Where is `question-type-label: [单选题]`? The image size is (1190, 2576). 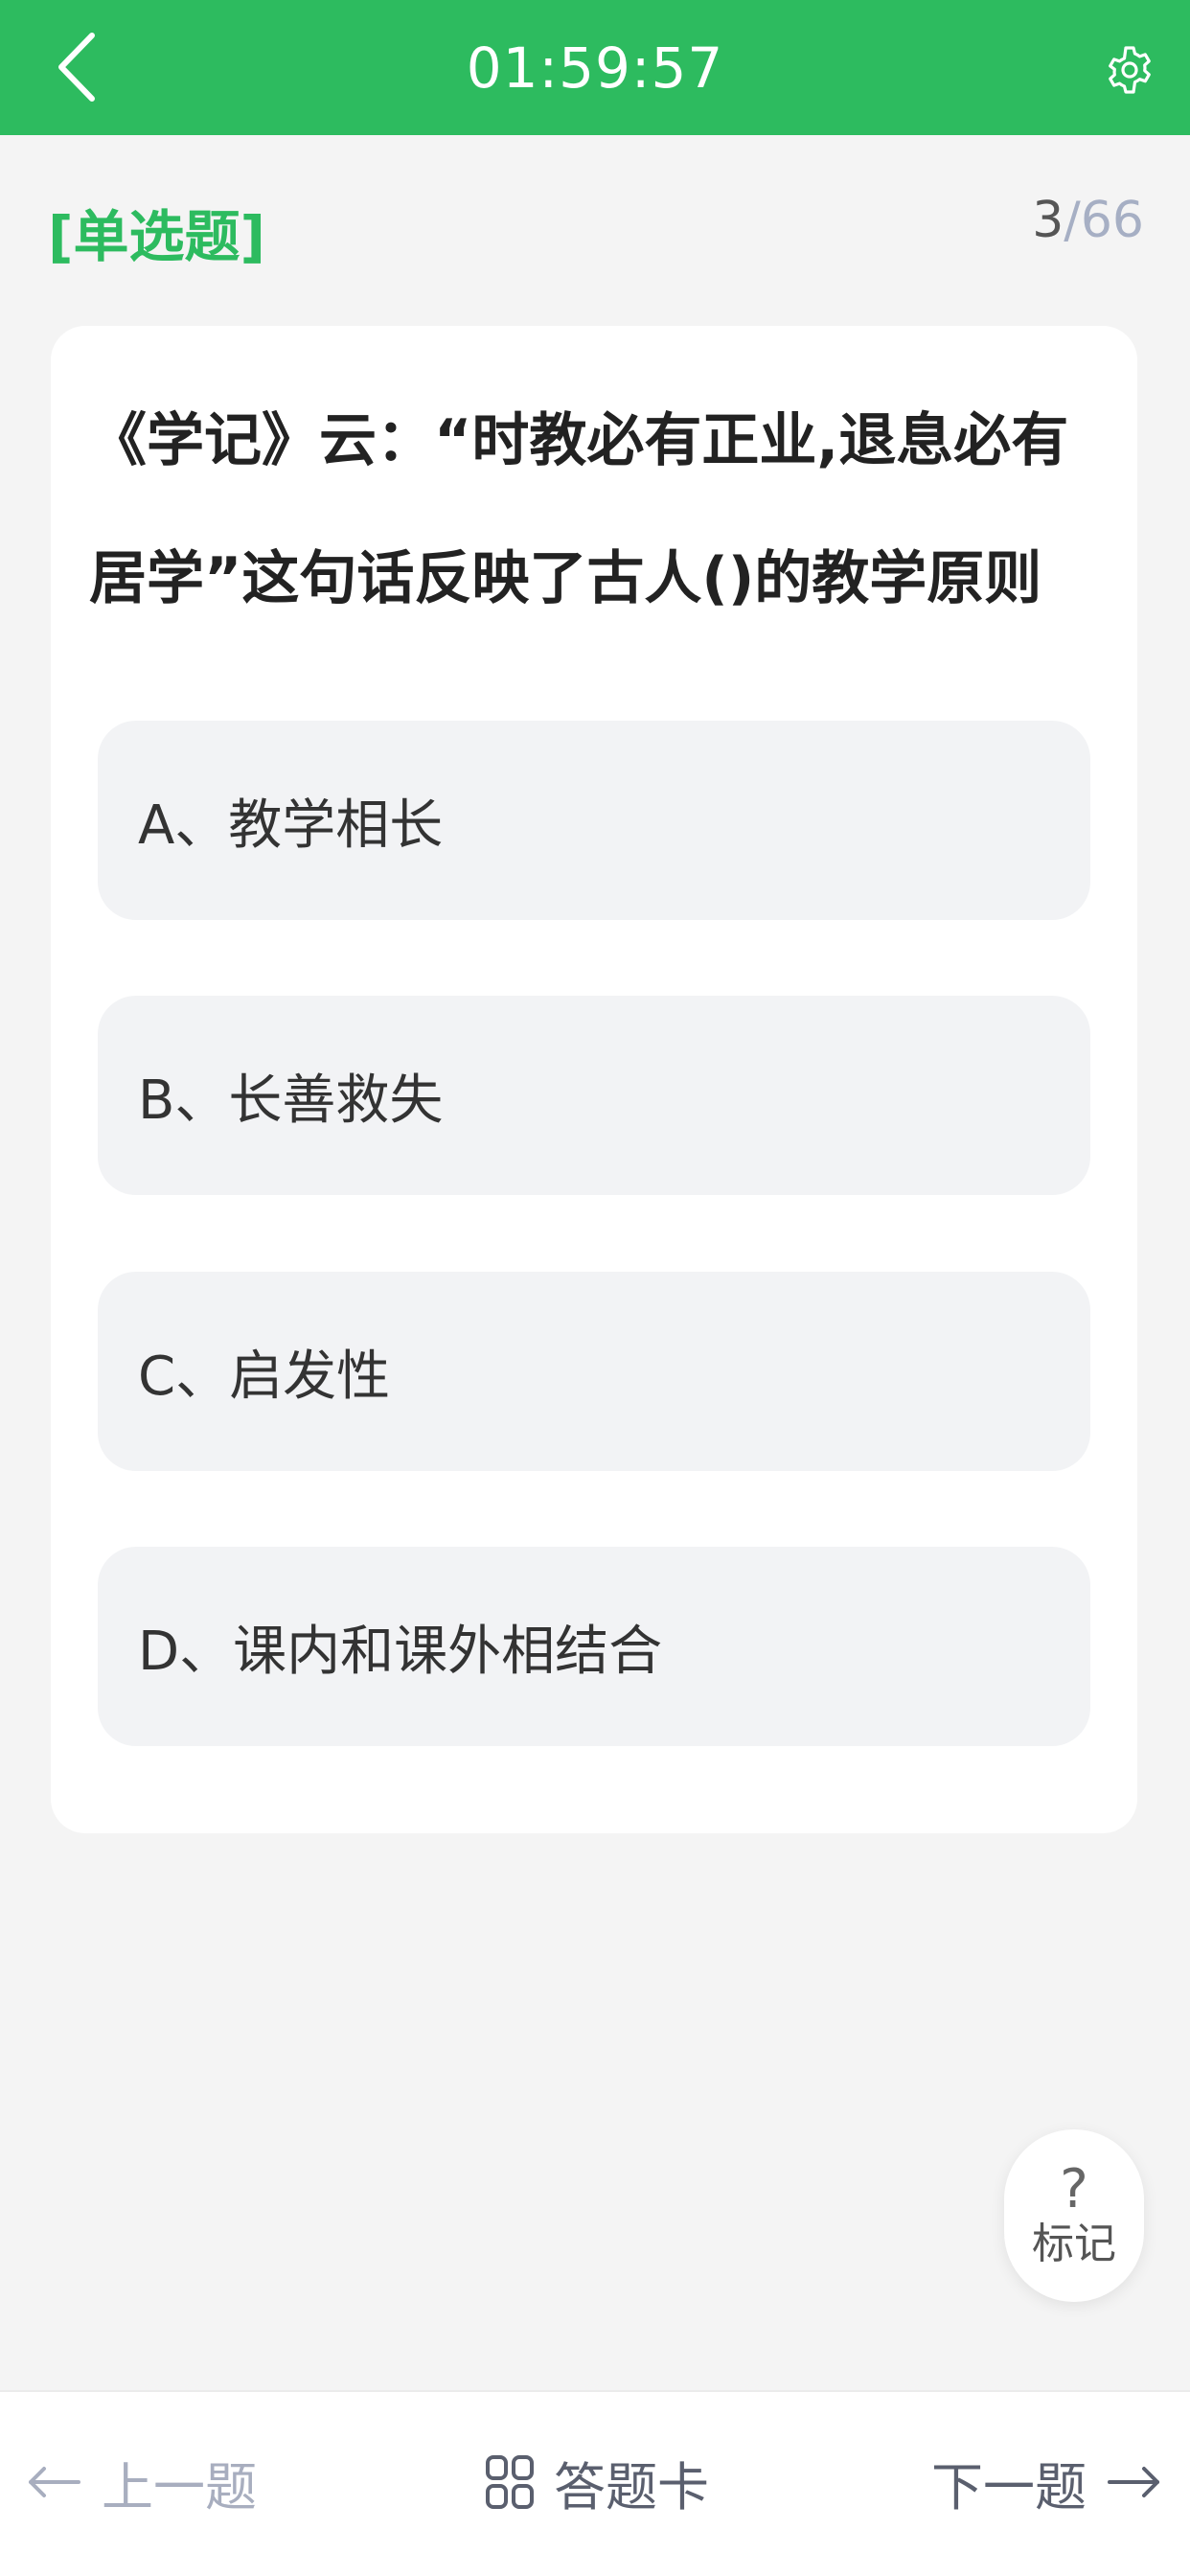
question-type-label: [单选题] is located at coordinates (157, 236).